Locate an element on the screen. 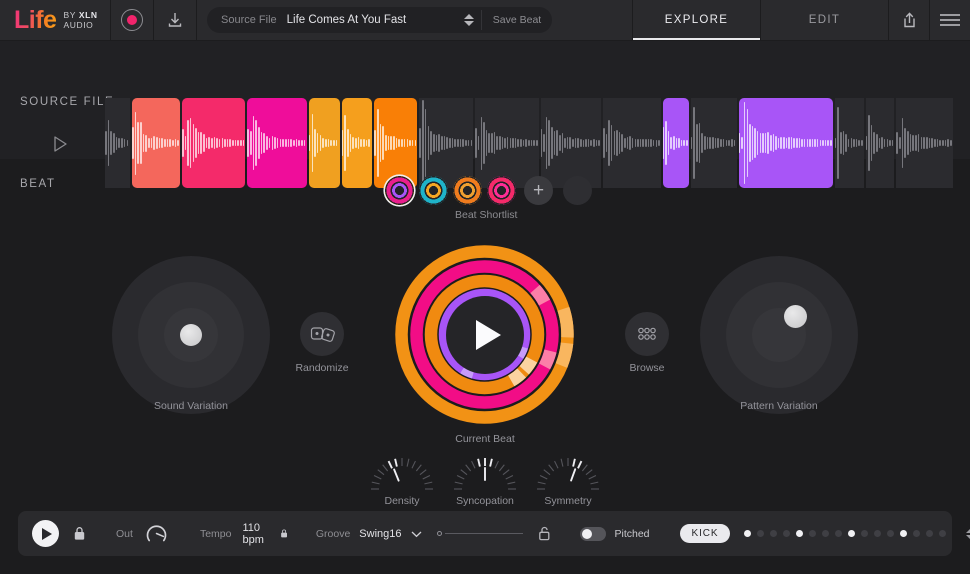 The width and height of the screenshot is (970, 574). tempo-value: 110 bpm is located at coordinates (255, 534).